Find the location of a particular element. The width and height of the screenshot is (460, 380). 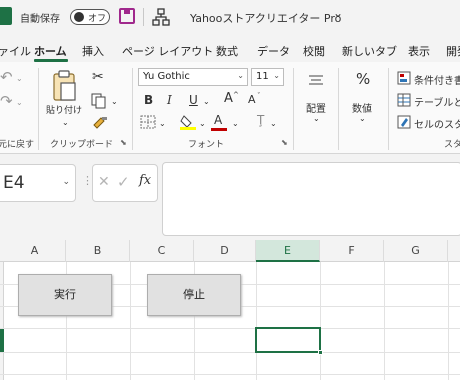

underline-button: U is located at coordinates (193, 100).